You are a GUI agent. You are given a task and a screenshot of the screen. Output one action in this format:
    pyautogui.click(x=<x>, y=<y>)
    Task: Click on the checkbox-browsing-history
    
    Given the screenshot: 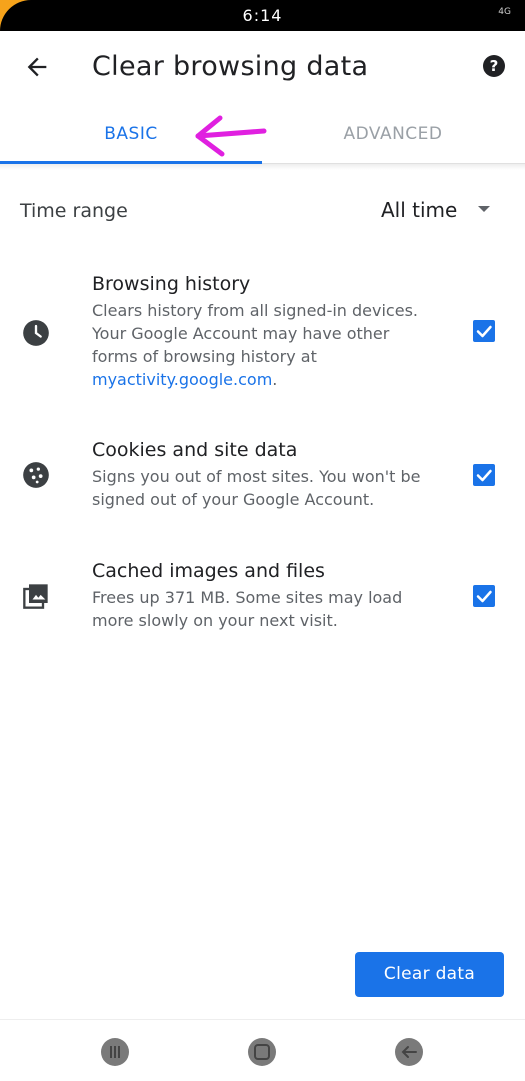 What is the action you would take?
    pyautogui.click(x=484, y=331)
    